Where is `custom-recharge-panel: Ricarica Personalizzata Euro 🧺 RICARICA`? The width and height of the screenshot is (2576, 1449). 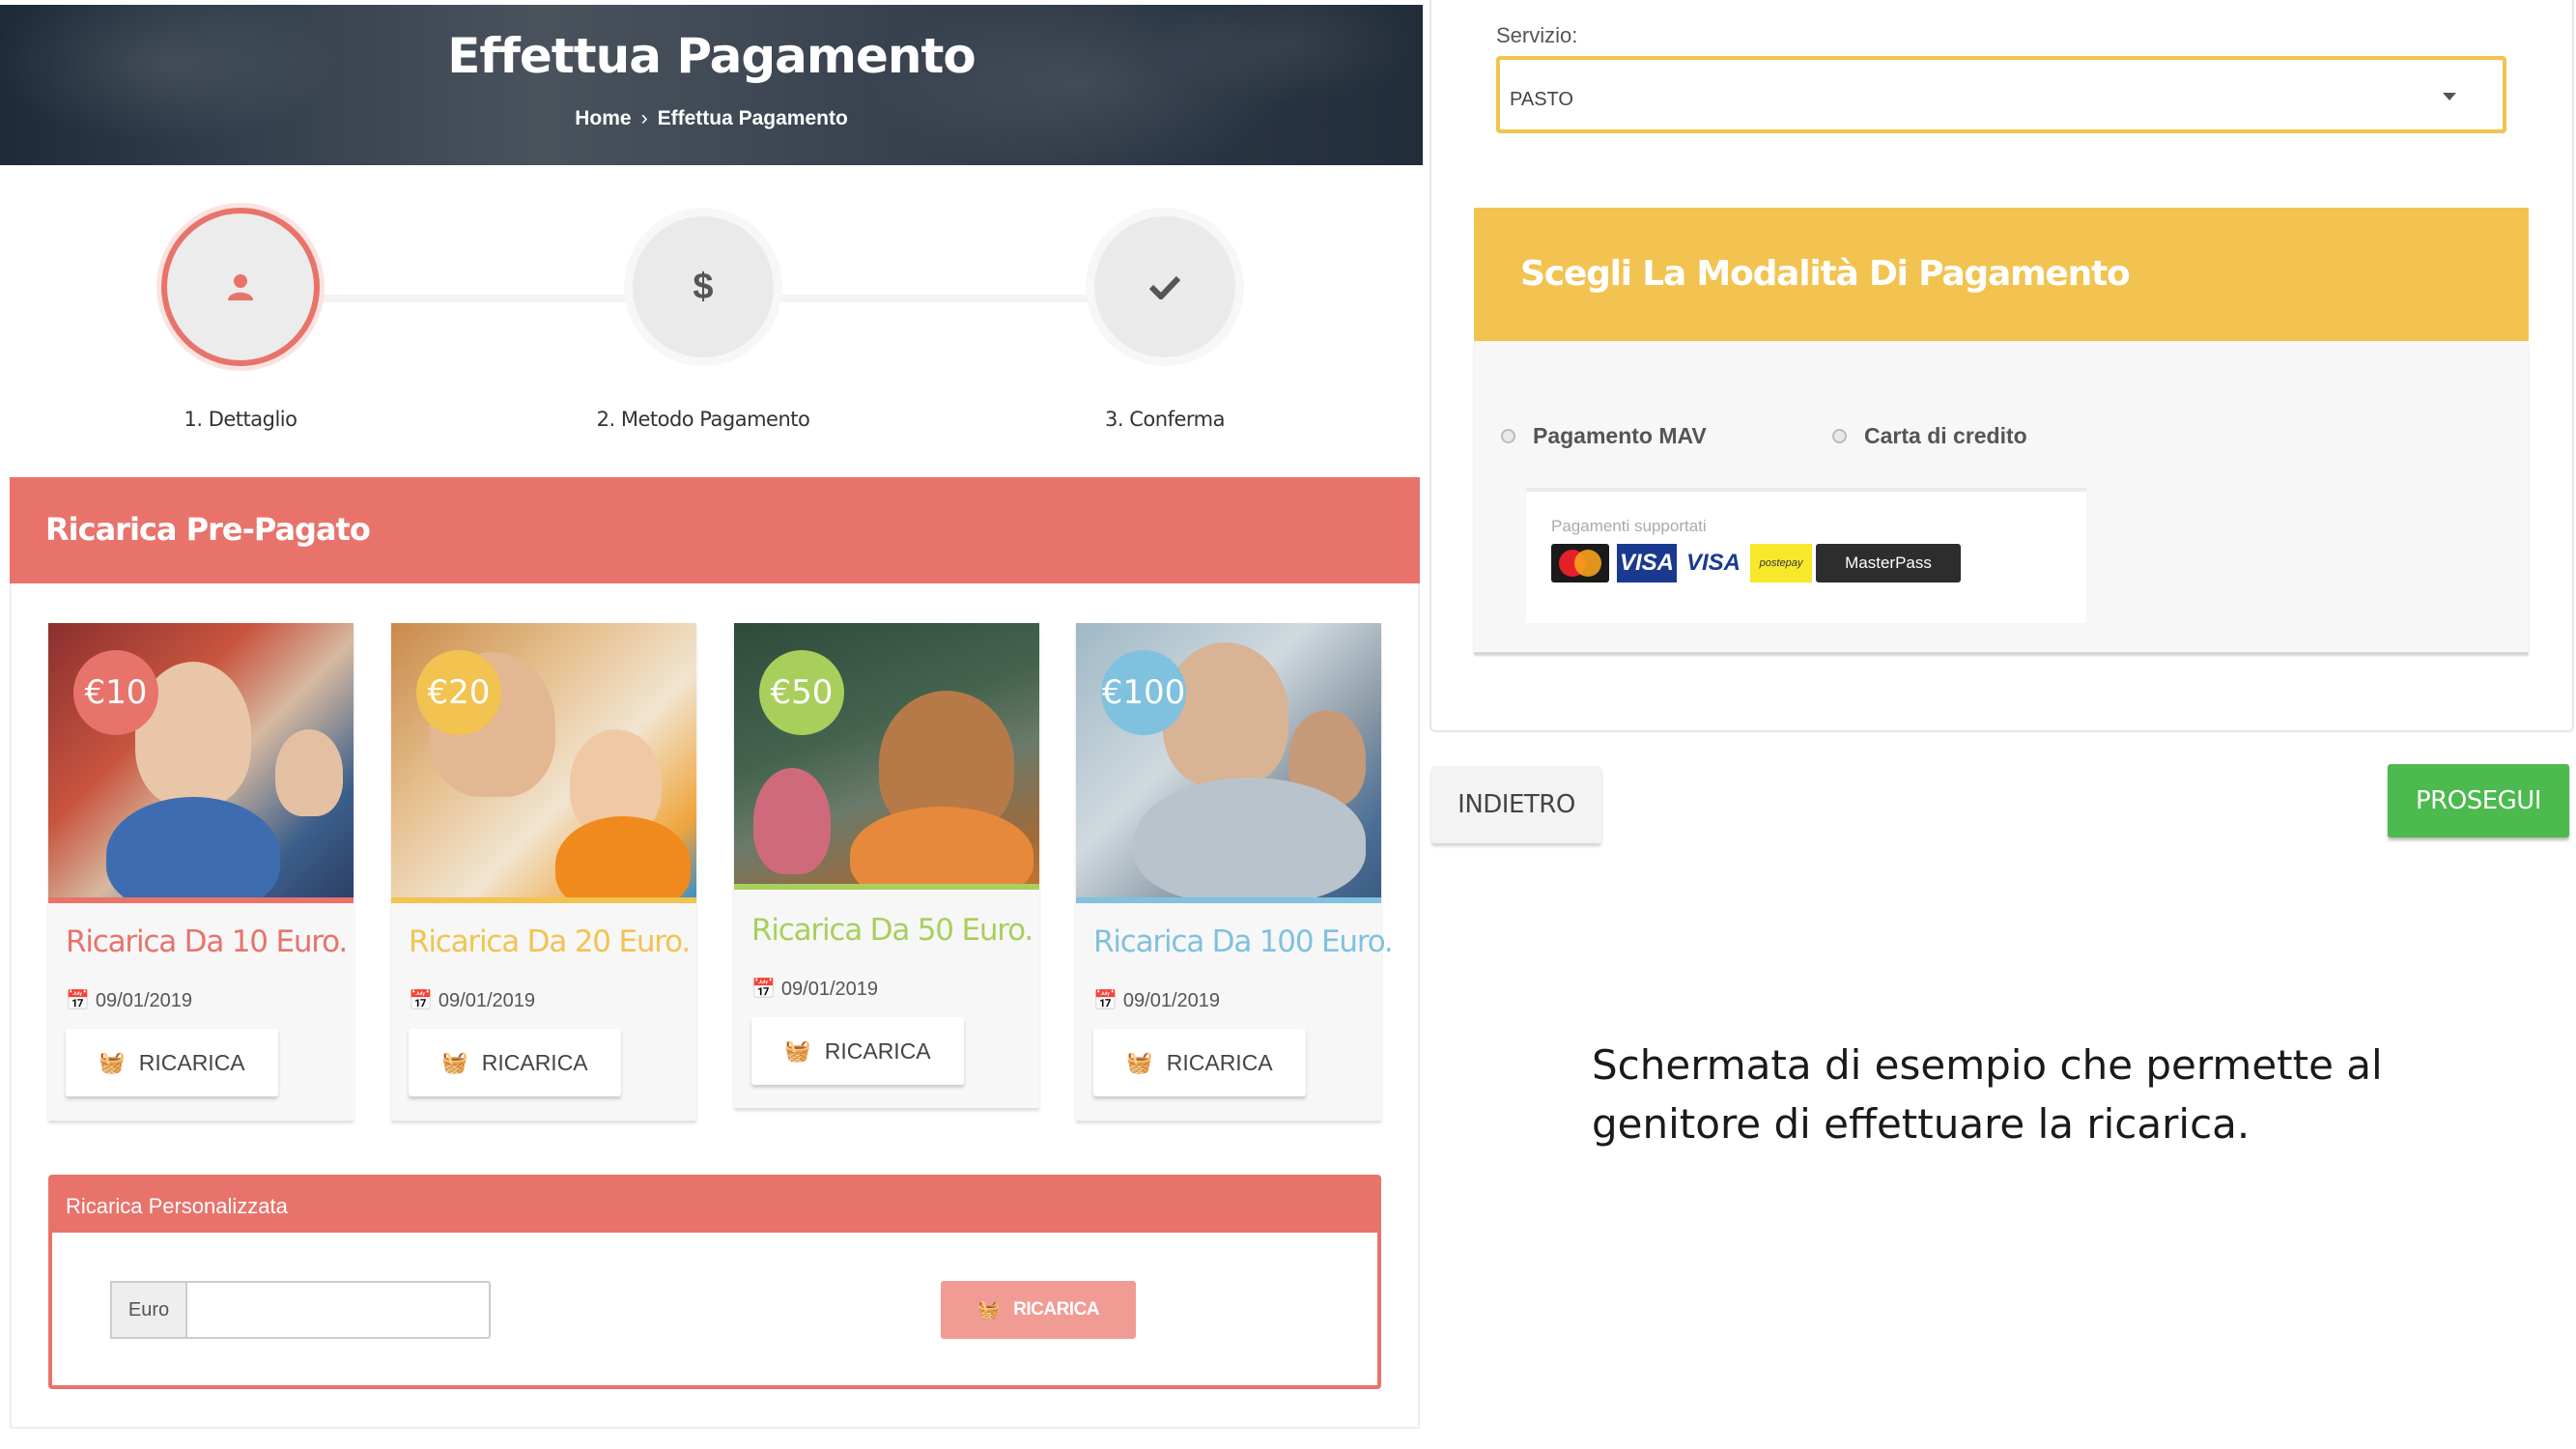 custom-recharge-panel: Ricarica Personalizzata Euro 🧺 RICARICA is located at coordinates (714, 1282).